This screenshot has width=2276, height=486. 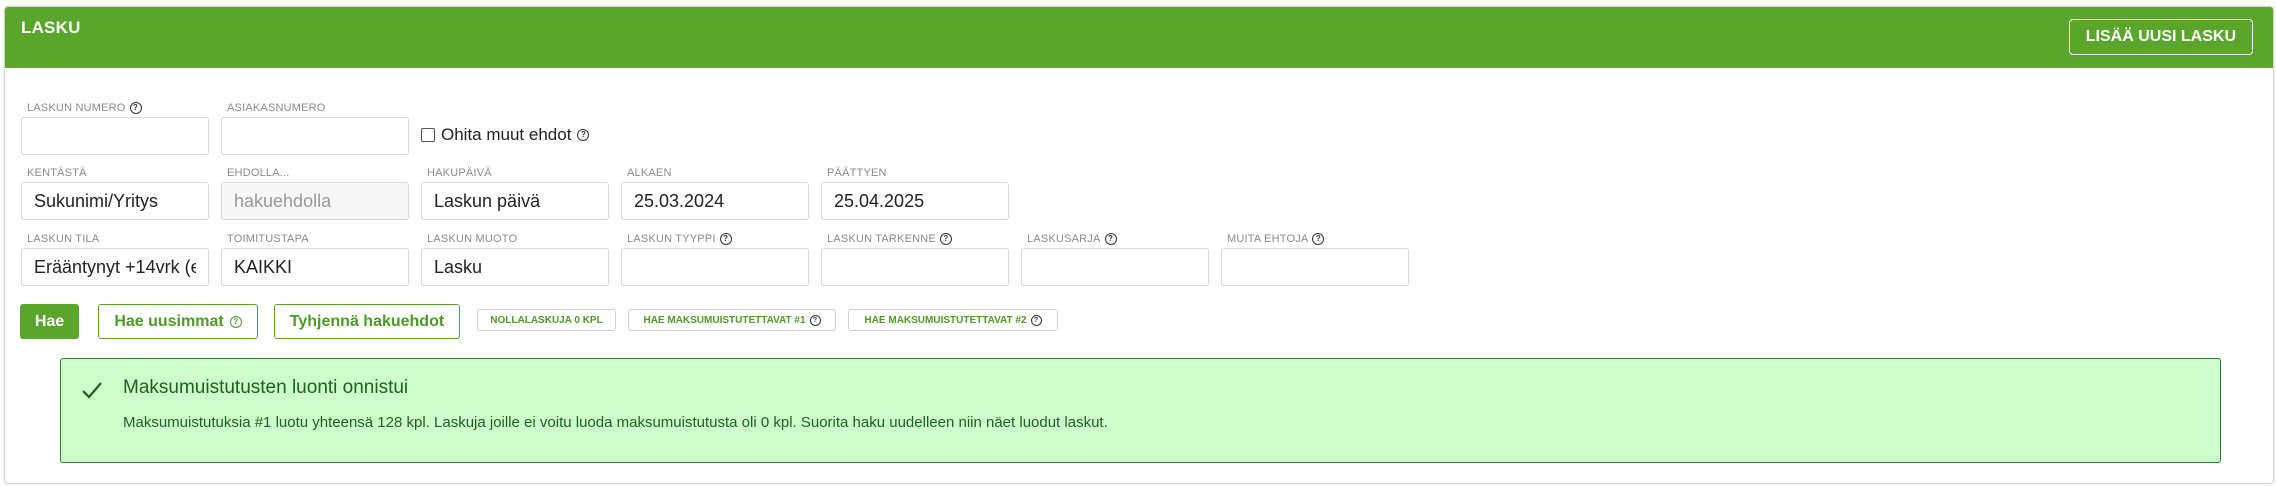 I want to click on alert-title: Maksumuistutusten luonti onnistui, so click(x=266, y=387).